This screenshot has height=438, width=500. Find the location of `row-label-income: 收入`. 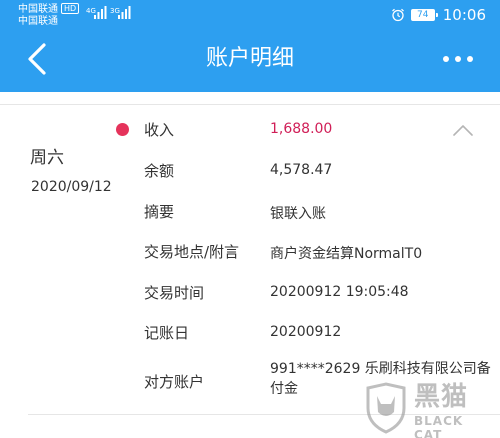

row-label-income: 收入 is located at coordinates (159, 130).